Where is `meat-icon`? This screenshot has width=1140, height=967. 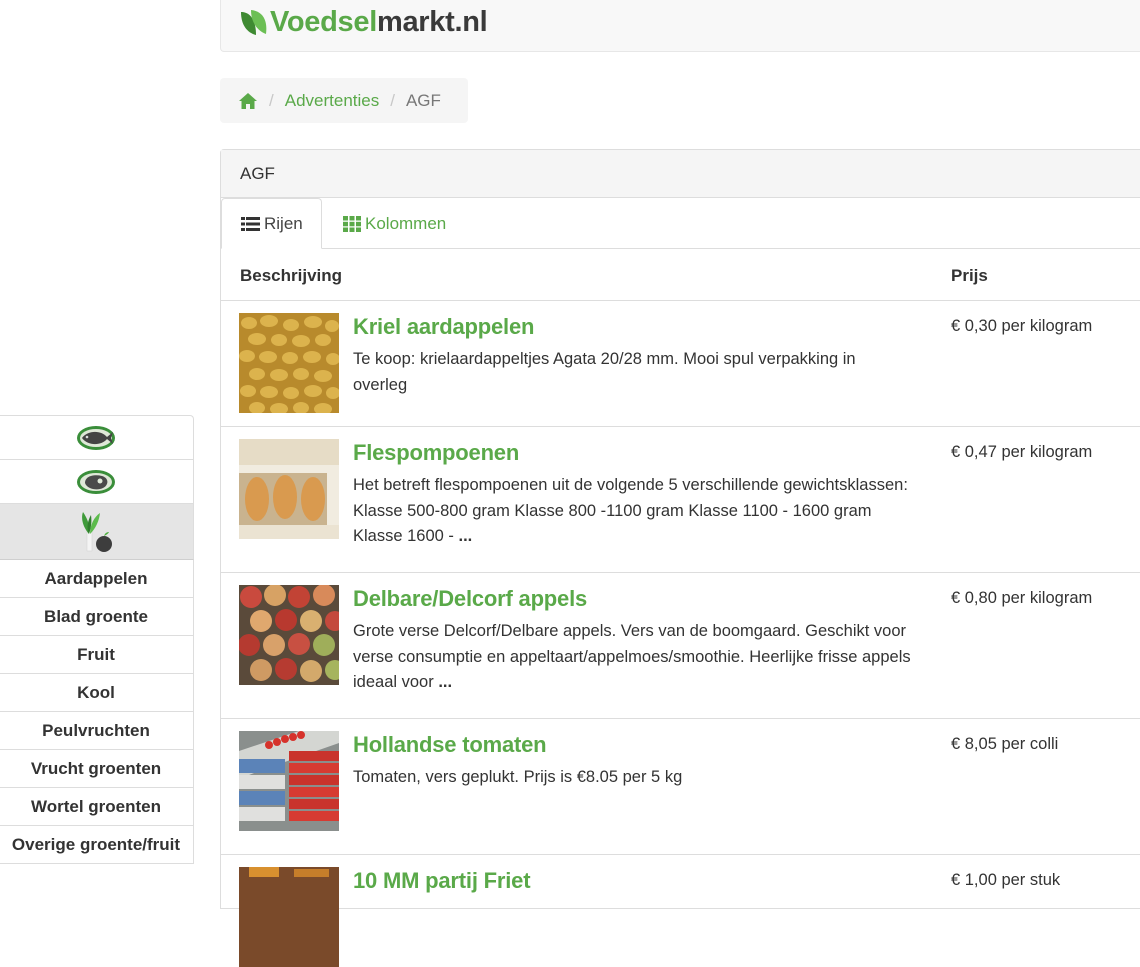
meat-icon is located at coordinates (96, 481).